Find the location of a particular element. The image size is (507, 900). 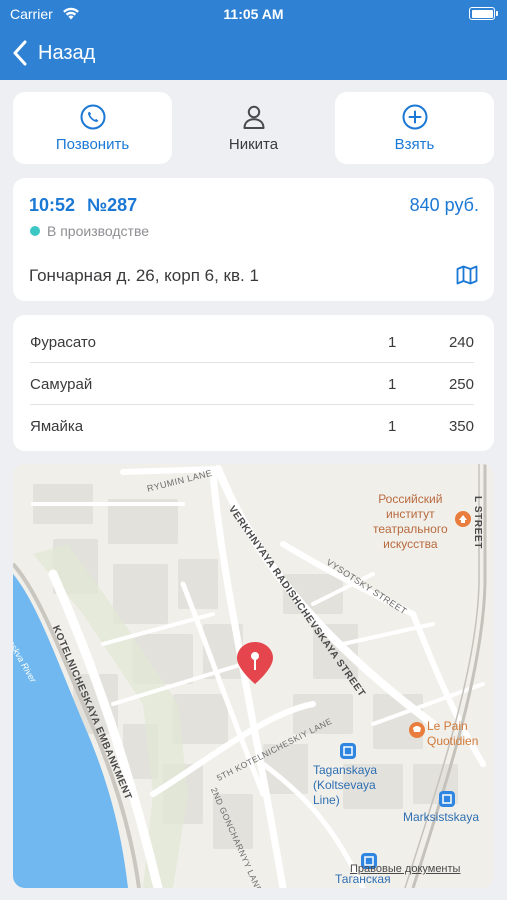

take-order-button: Взять is located at coordinates (414, 128).